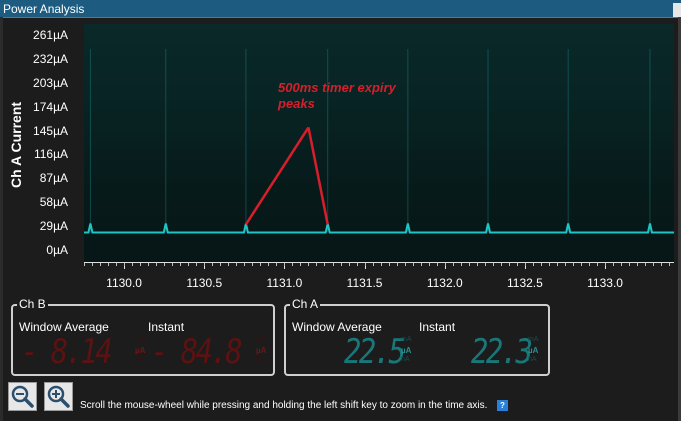 This screenshot has width=681, height=421. What do you see at coordinates (140, 350) in the screenshot?
I see `ch-b-window-average-unit: µA` at bounding box center [140, 350].